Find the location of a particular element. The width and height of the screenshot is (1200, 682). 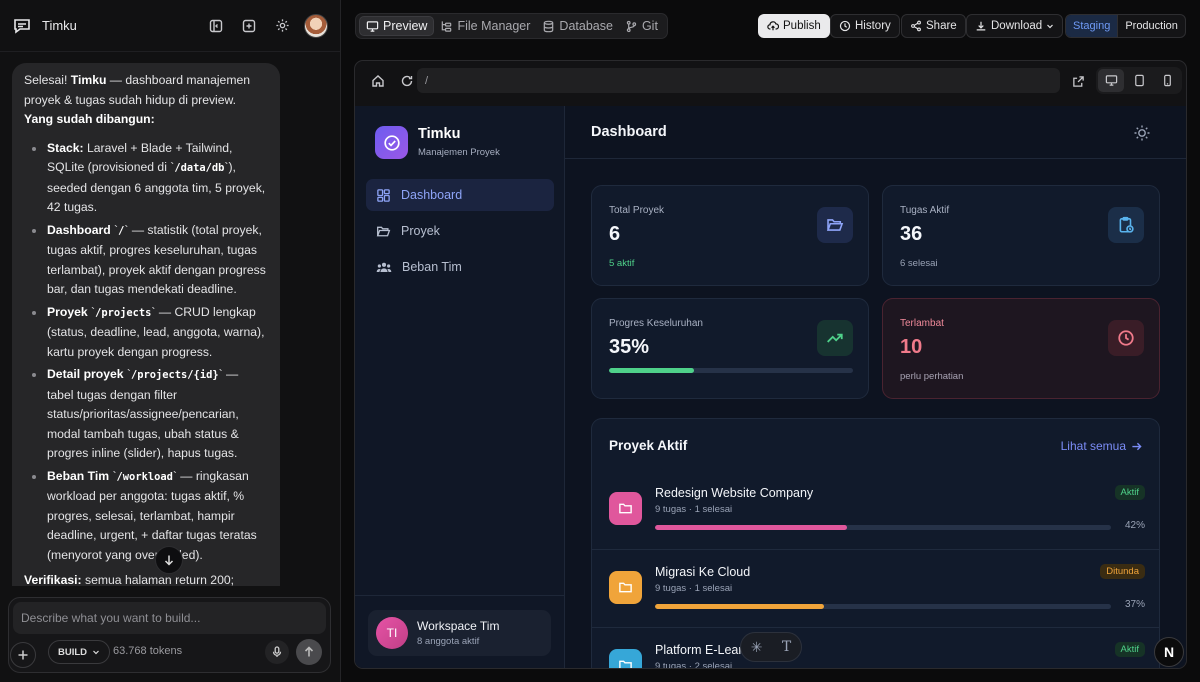

stat-value: 10 is located at coordinates (911, 347).